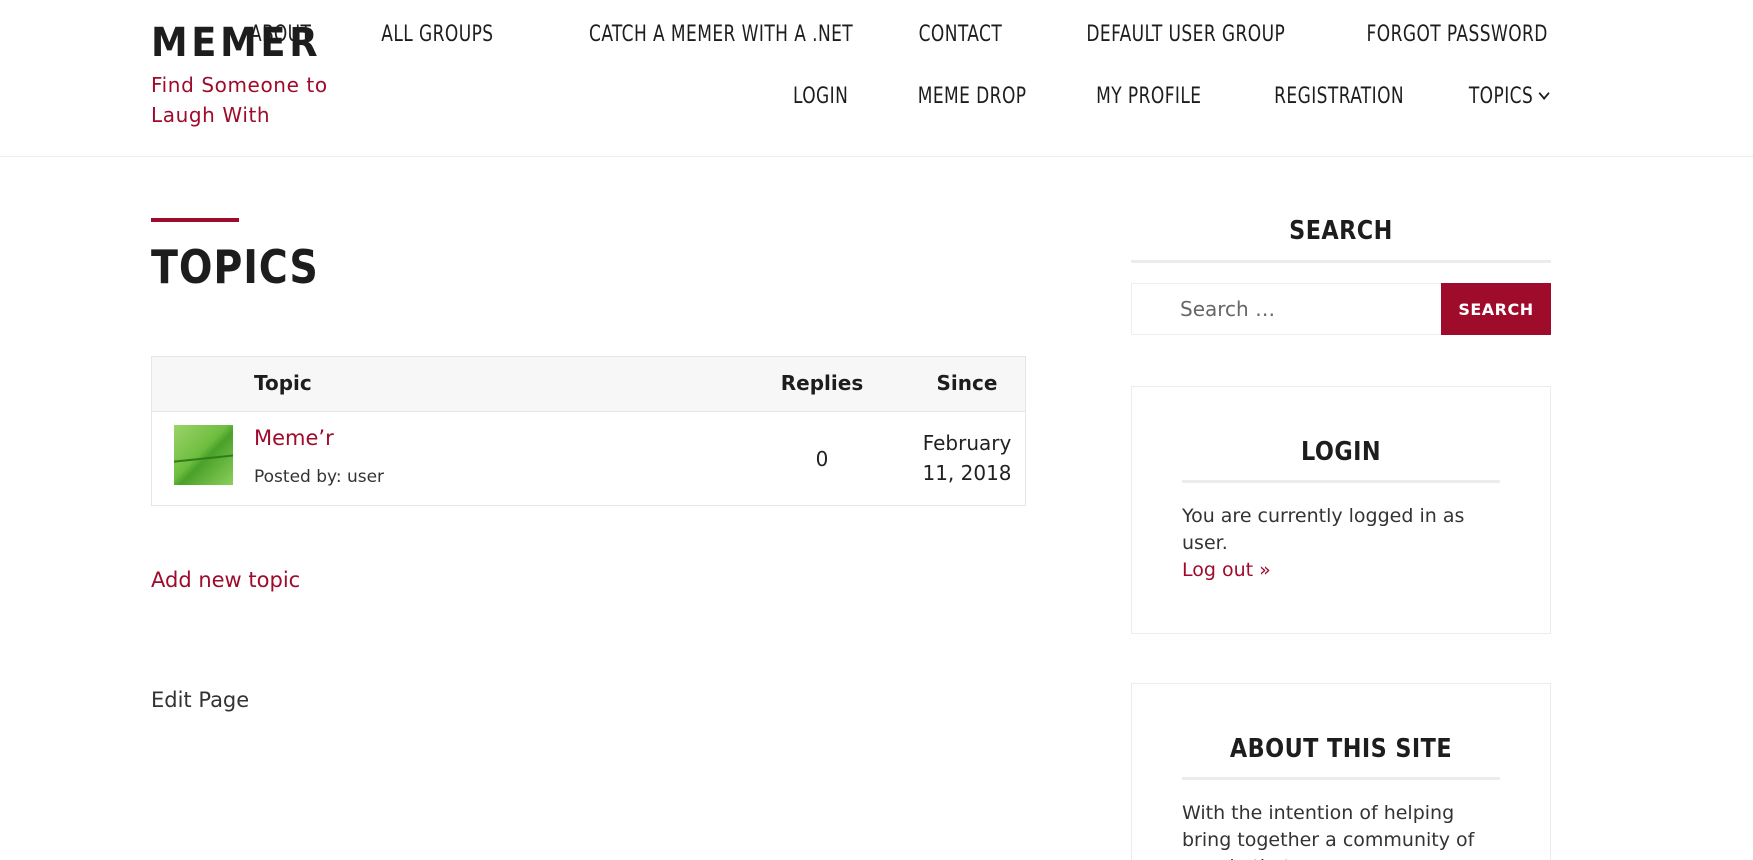  What do you see at coordinates (1544, 93) in the screenshot?
I see `chevron-down-icon` at bounding box center [1544, 93].